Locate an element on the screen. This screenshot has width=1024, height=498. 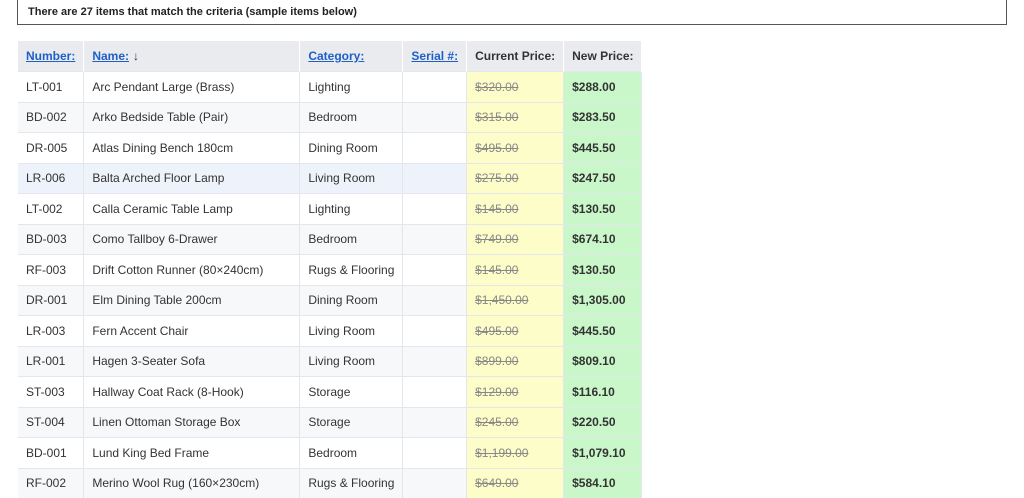
sort-link-number: Number: is located at coordinates (50, 56).